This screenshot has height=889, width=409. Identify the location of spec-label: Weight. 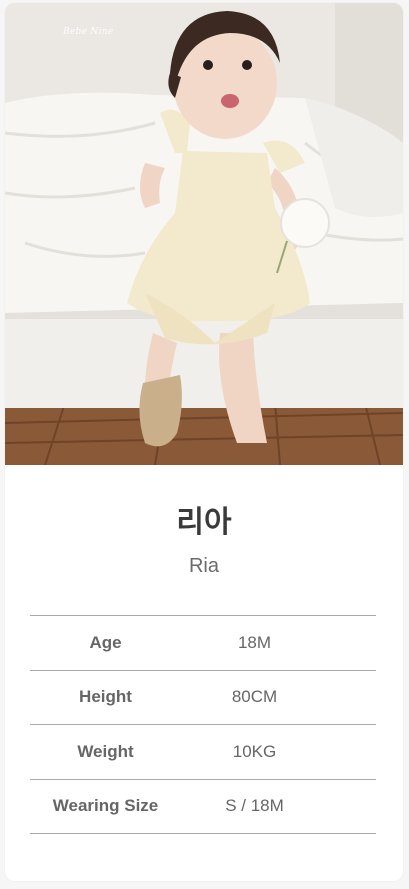
(105, 751).